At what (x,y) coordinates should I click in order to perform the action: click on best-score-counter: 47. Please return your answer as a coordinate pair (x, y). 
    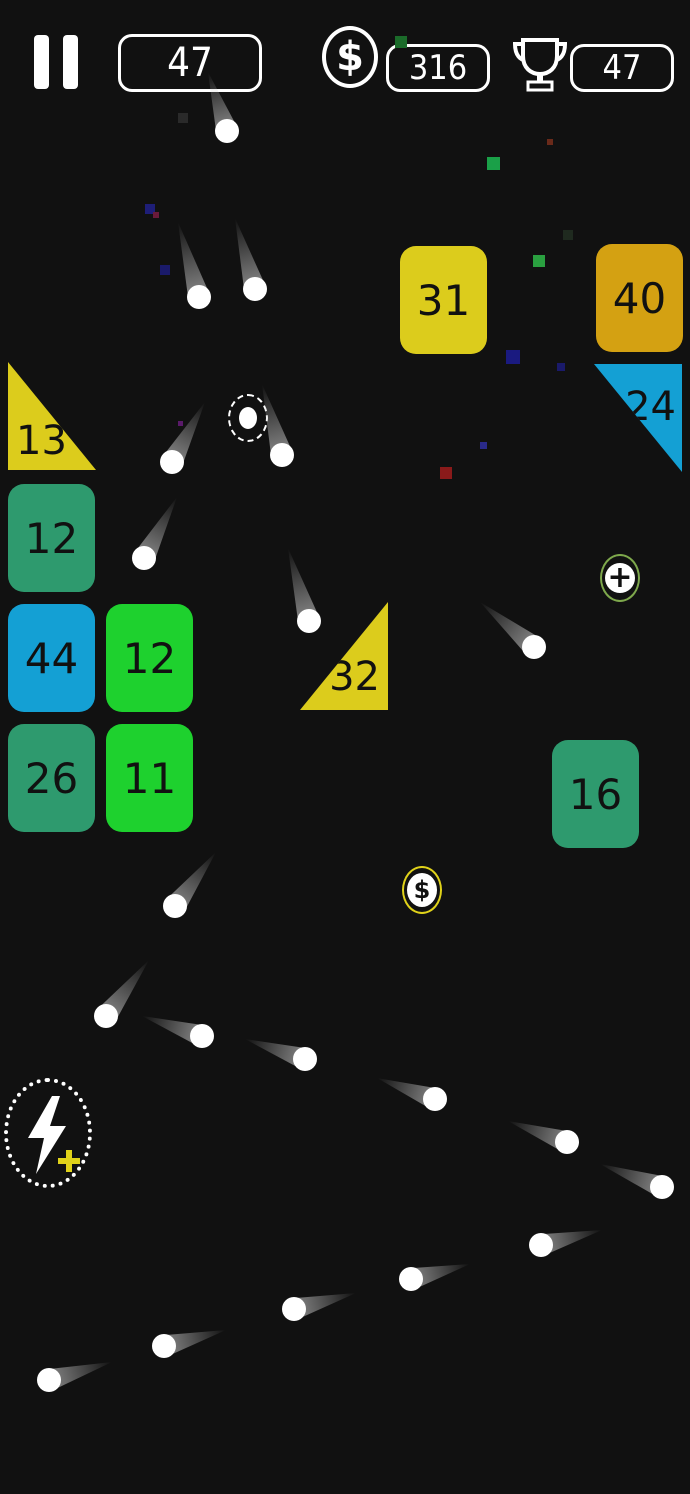
    Looking at the image, I should click on (622, 68).